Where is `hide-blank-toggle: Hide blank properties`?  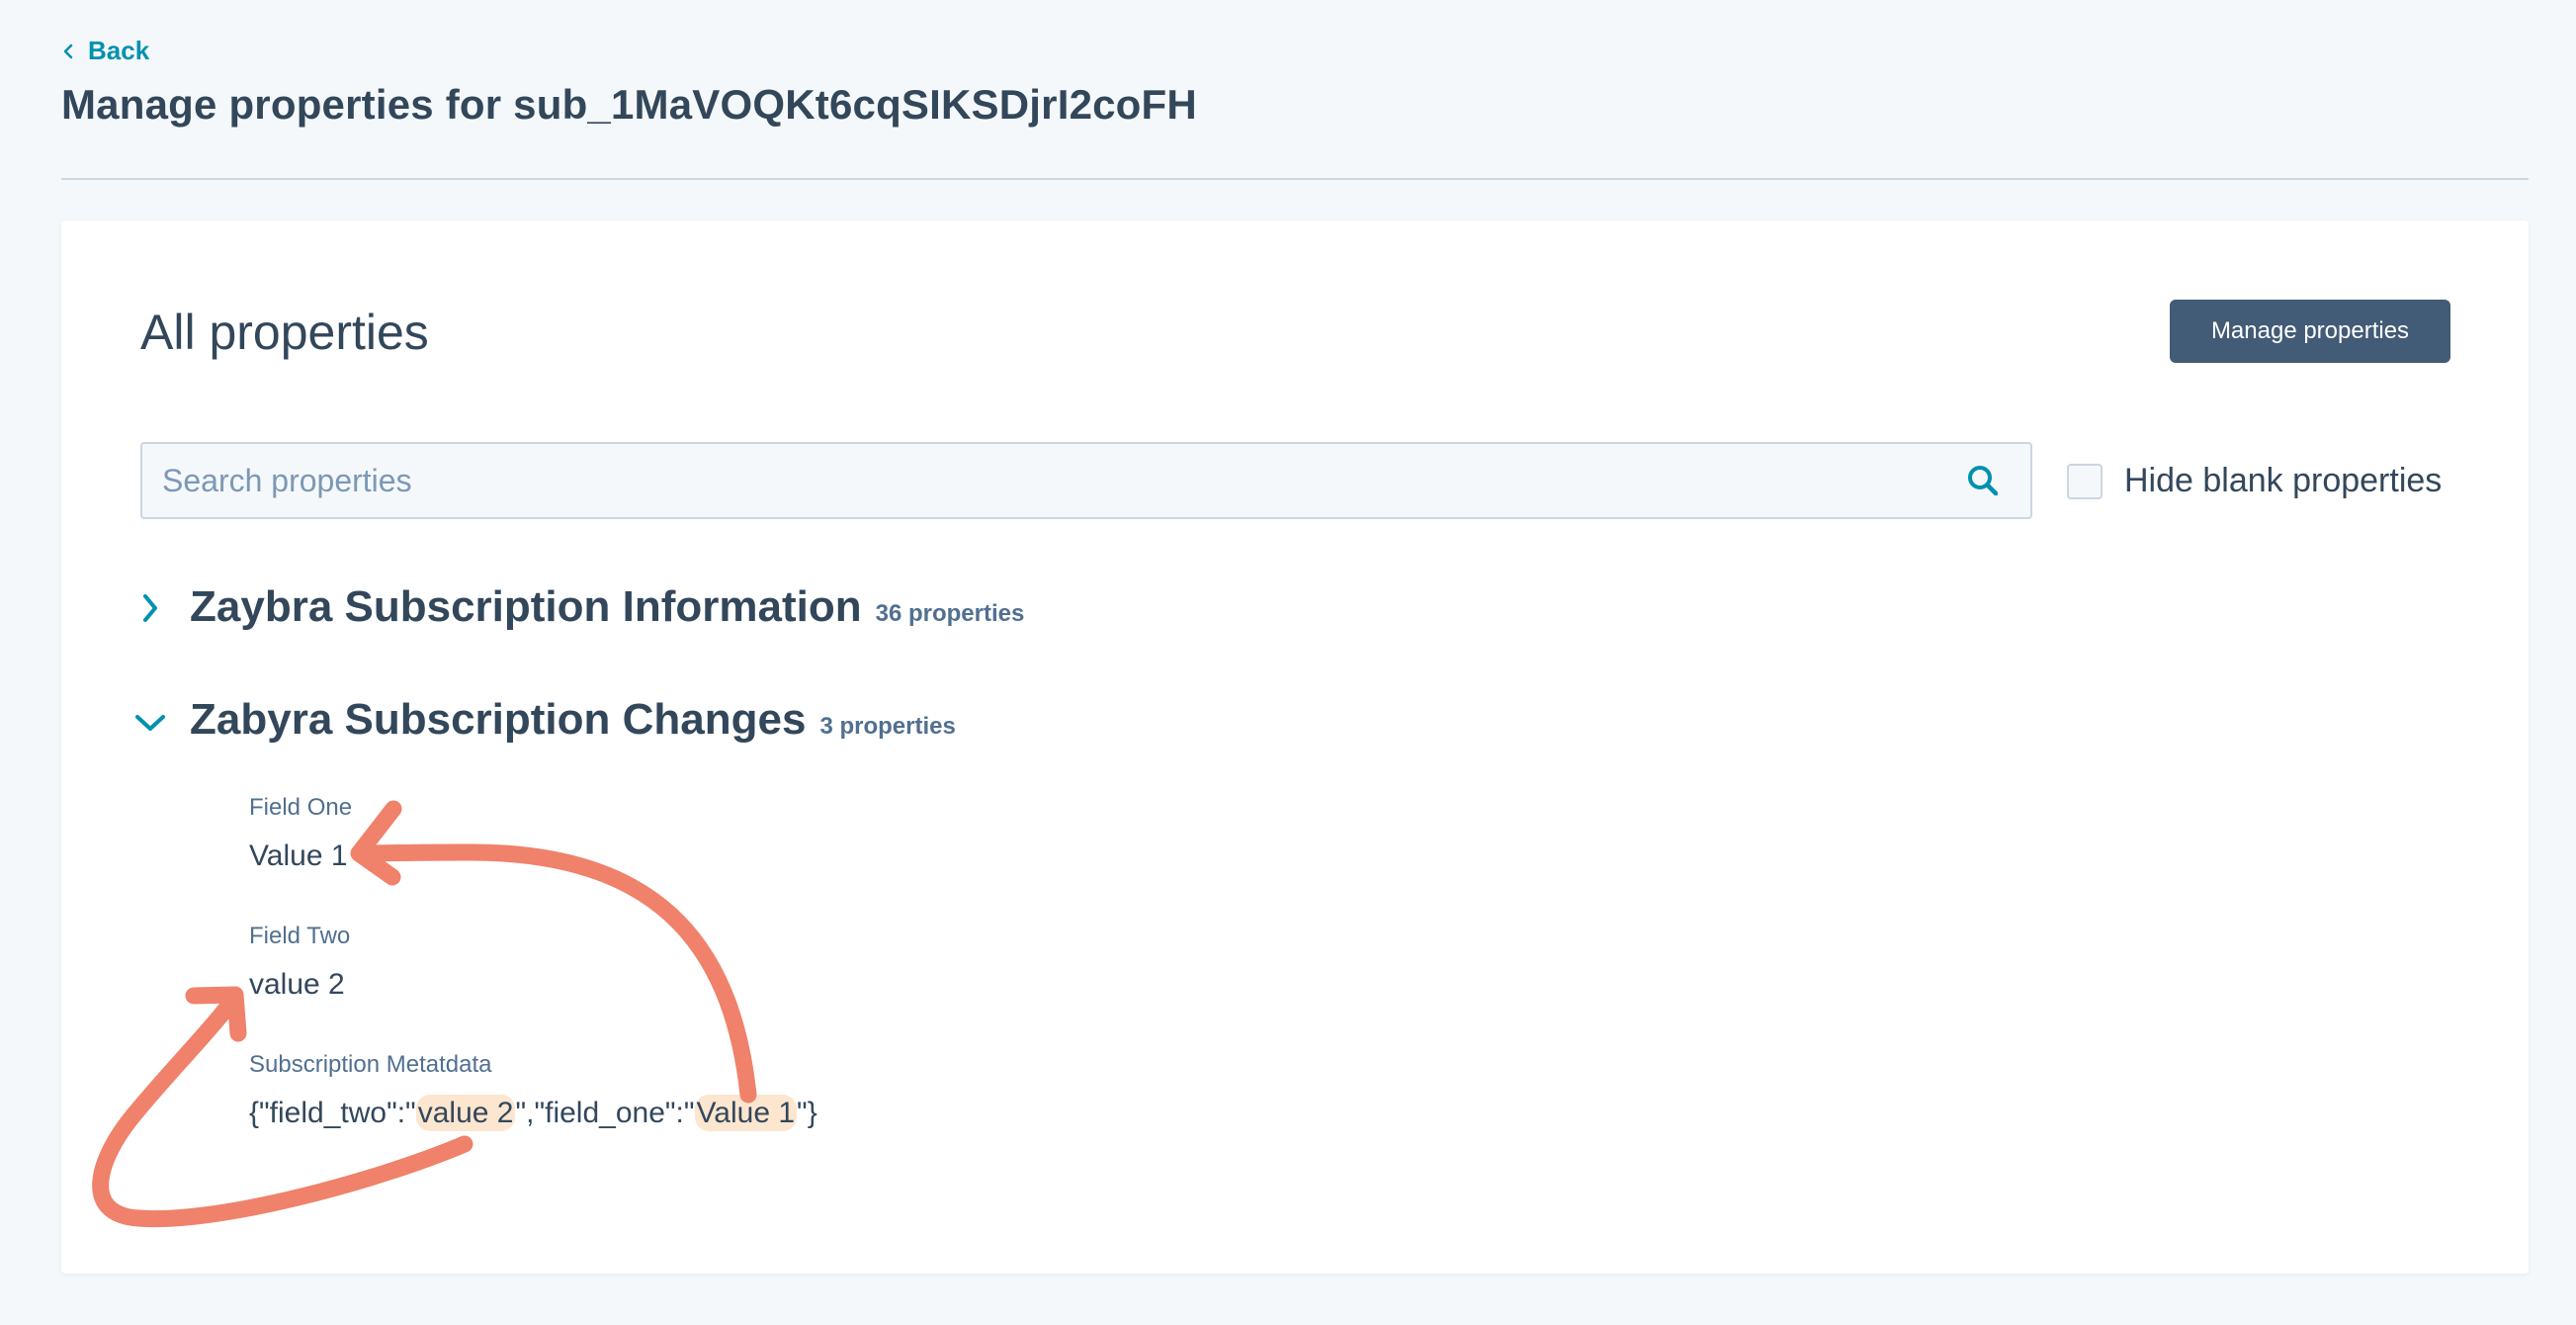
hide-blank-toggle: Hide blank properties is located at coordinates (2254, 481).